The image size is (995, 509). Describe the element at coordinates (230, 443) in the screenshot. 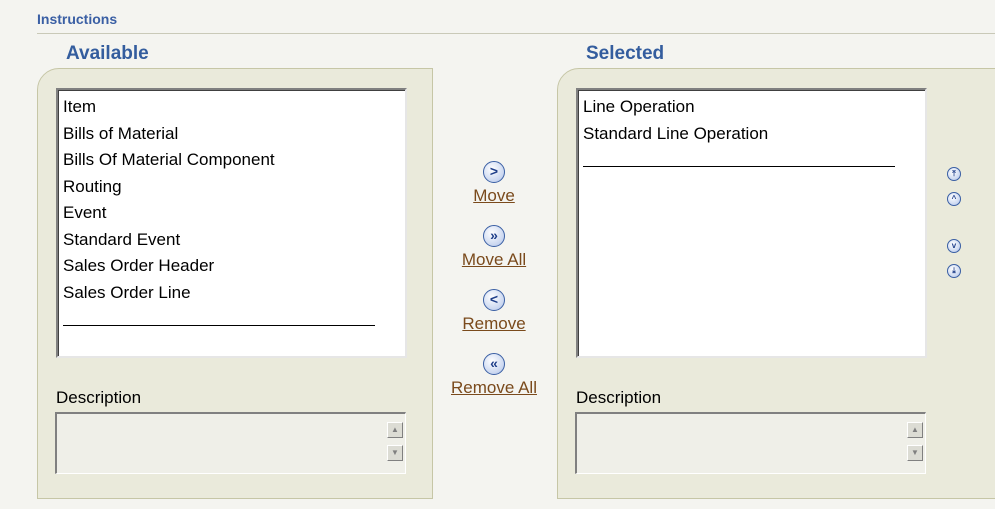

I see `available-description-field: ▲ ▼` at that location.